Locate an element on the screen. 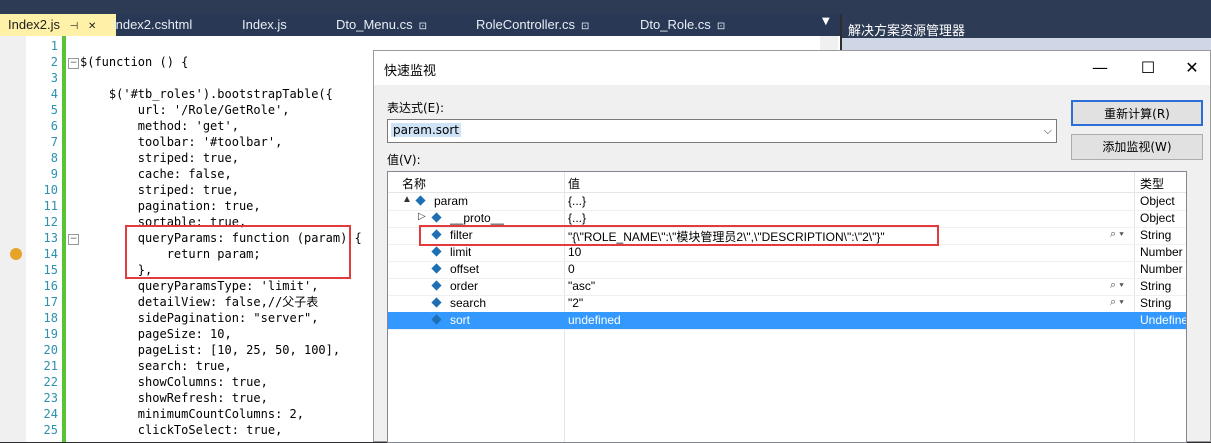 The image size is (1211, 443). line-number: 25 is located at coordinates (50, 430).